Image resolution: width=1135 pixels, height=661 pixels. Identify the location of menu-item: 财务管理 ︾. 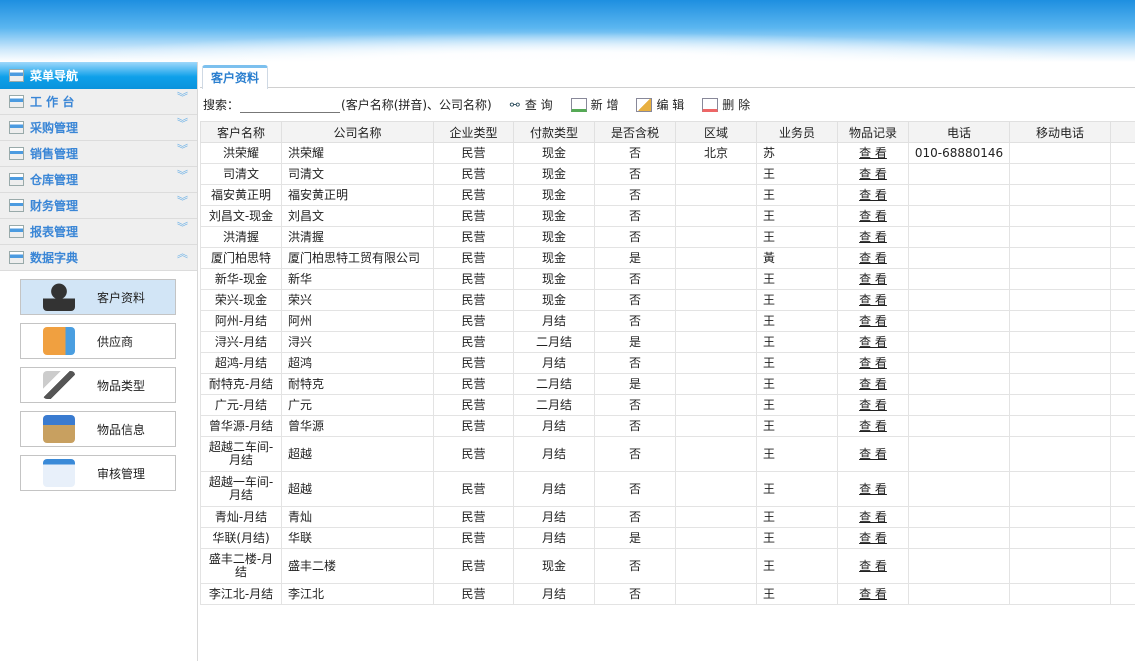
(98, 206).